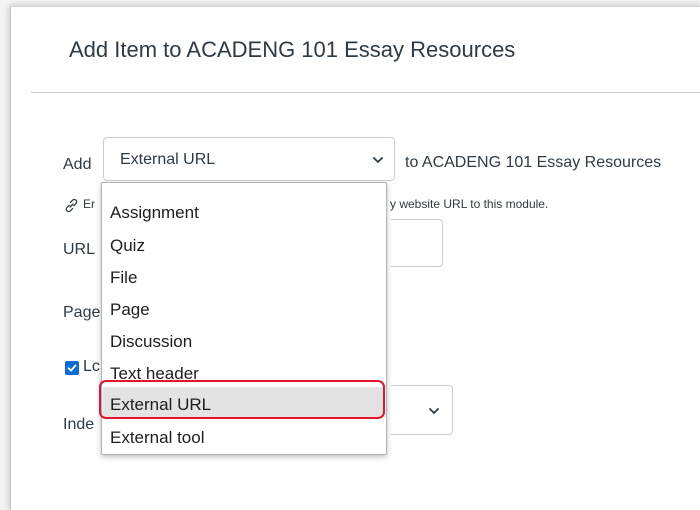 This screenshot has width=700, height=510. Describe the element at coordinates (154, 213) in the screenshot. I see `dropdown-option-assignment: Assignment` at that location.